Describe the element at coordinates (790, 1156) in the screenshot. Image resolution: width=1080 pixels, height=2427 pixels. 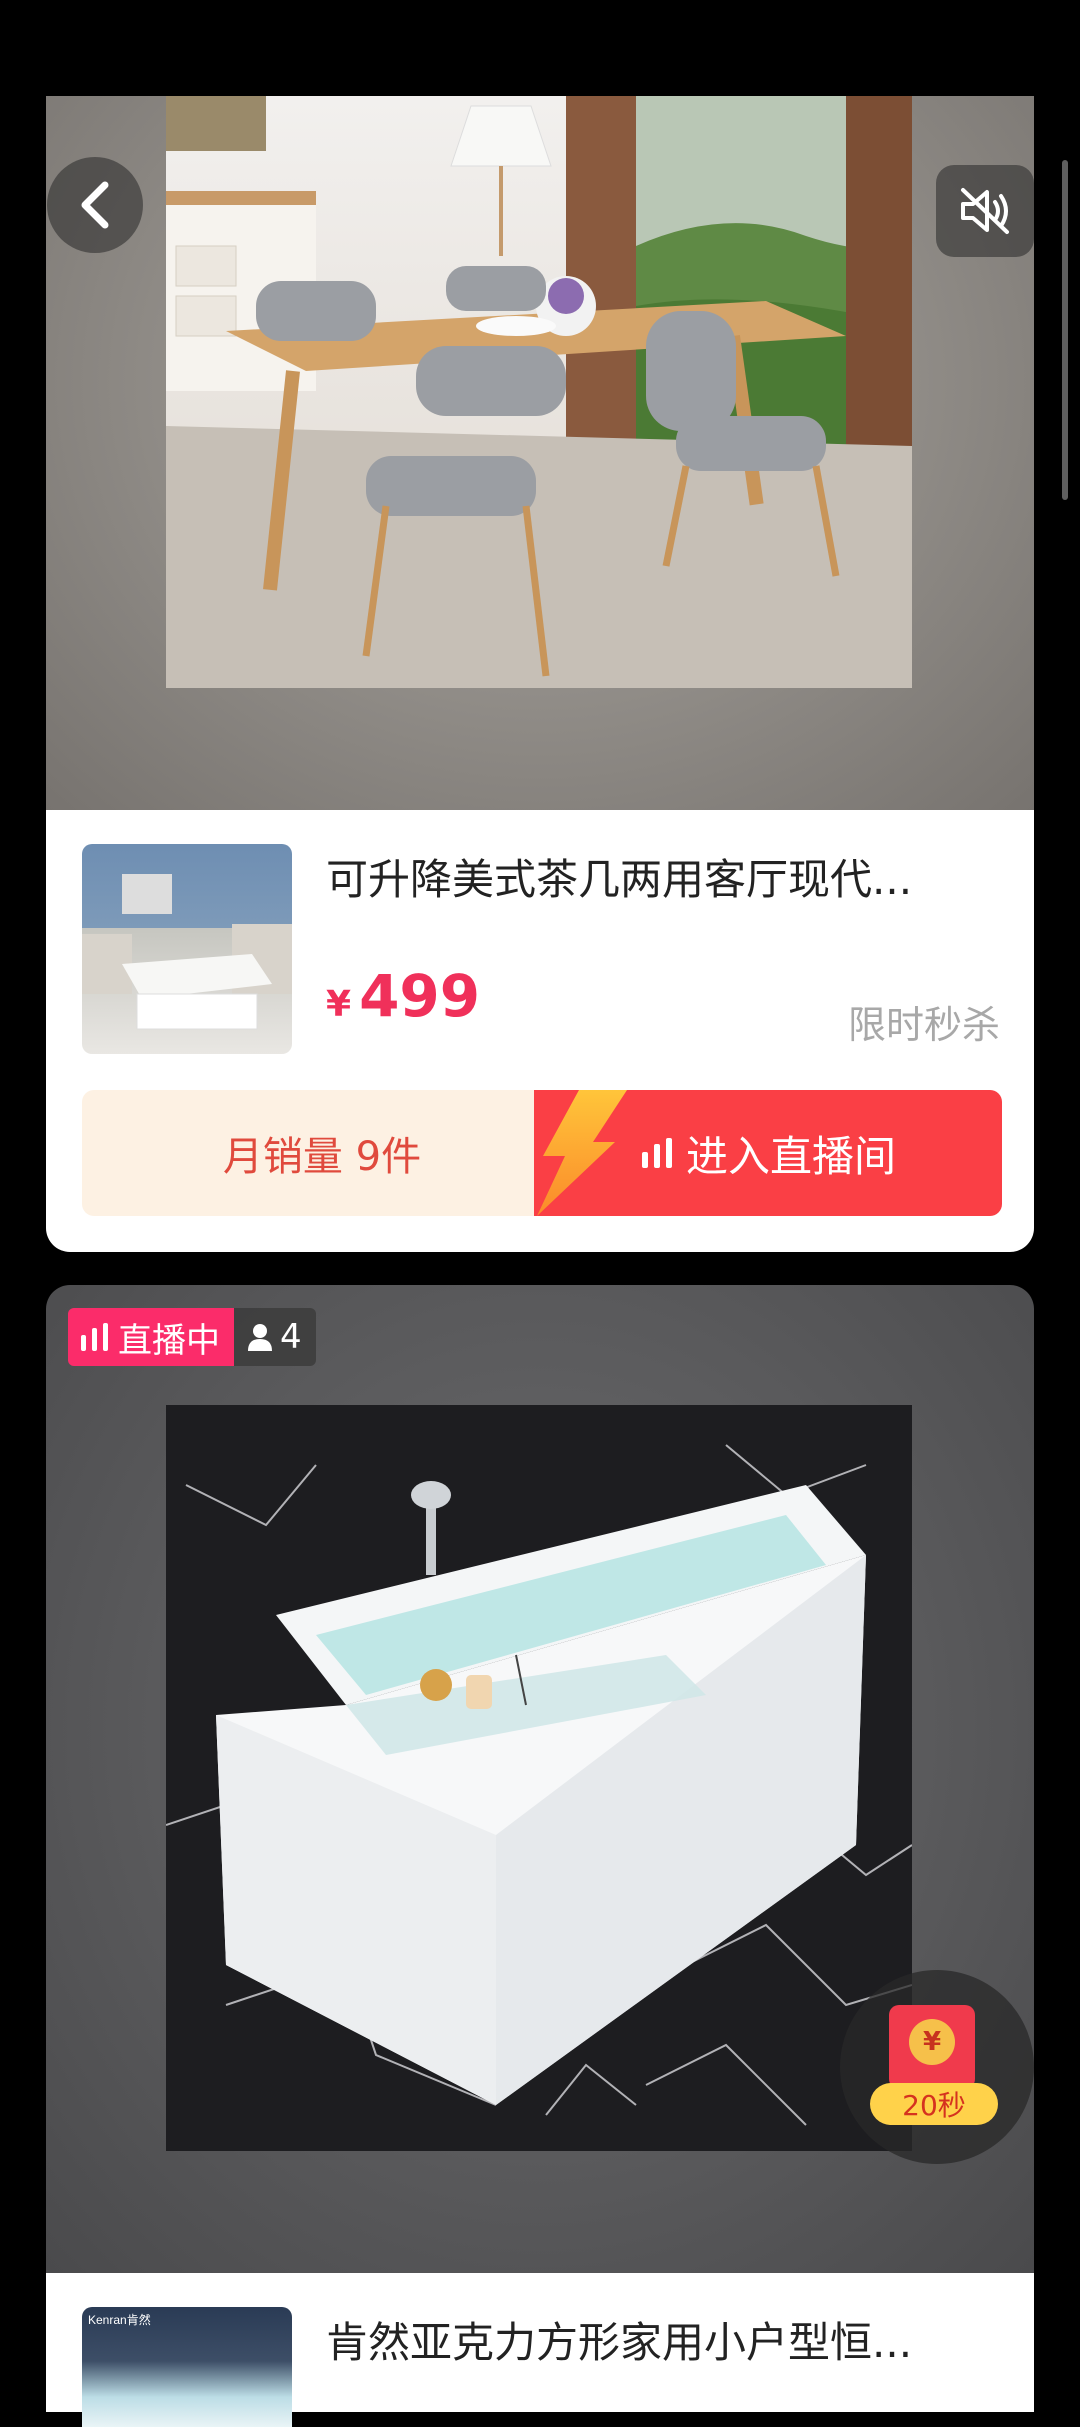
I see `enter-live-room-label: 进入直播间` at that location.